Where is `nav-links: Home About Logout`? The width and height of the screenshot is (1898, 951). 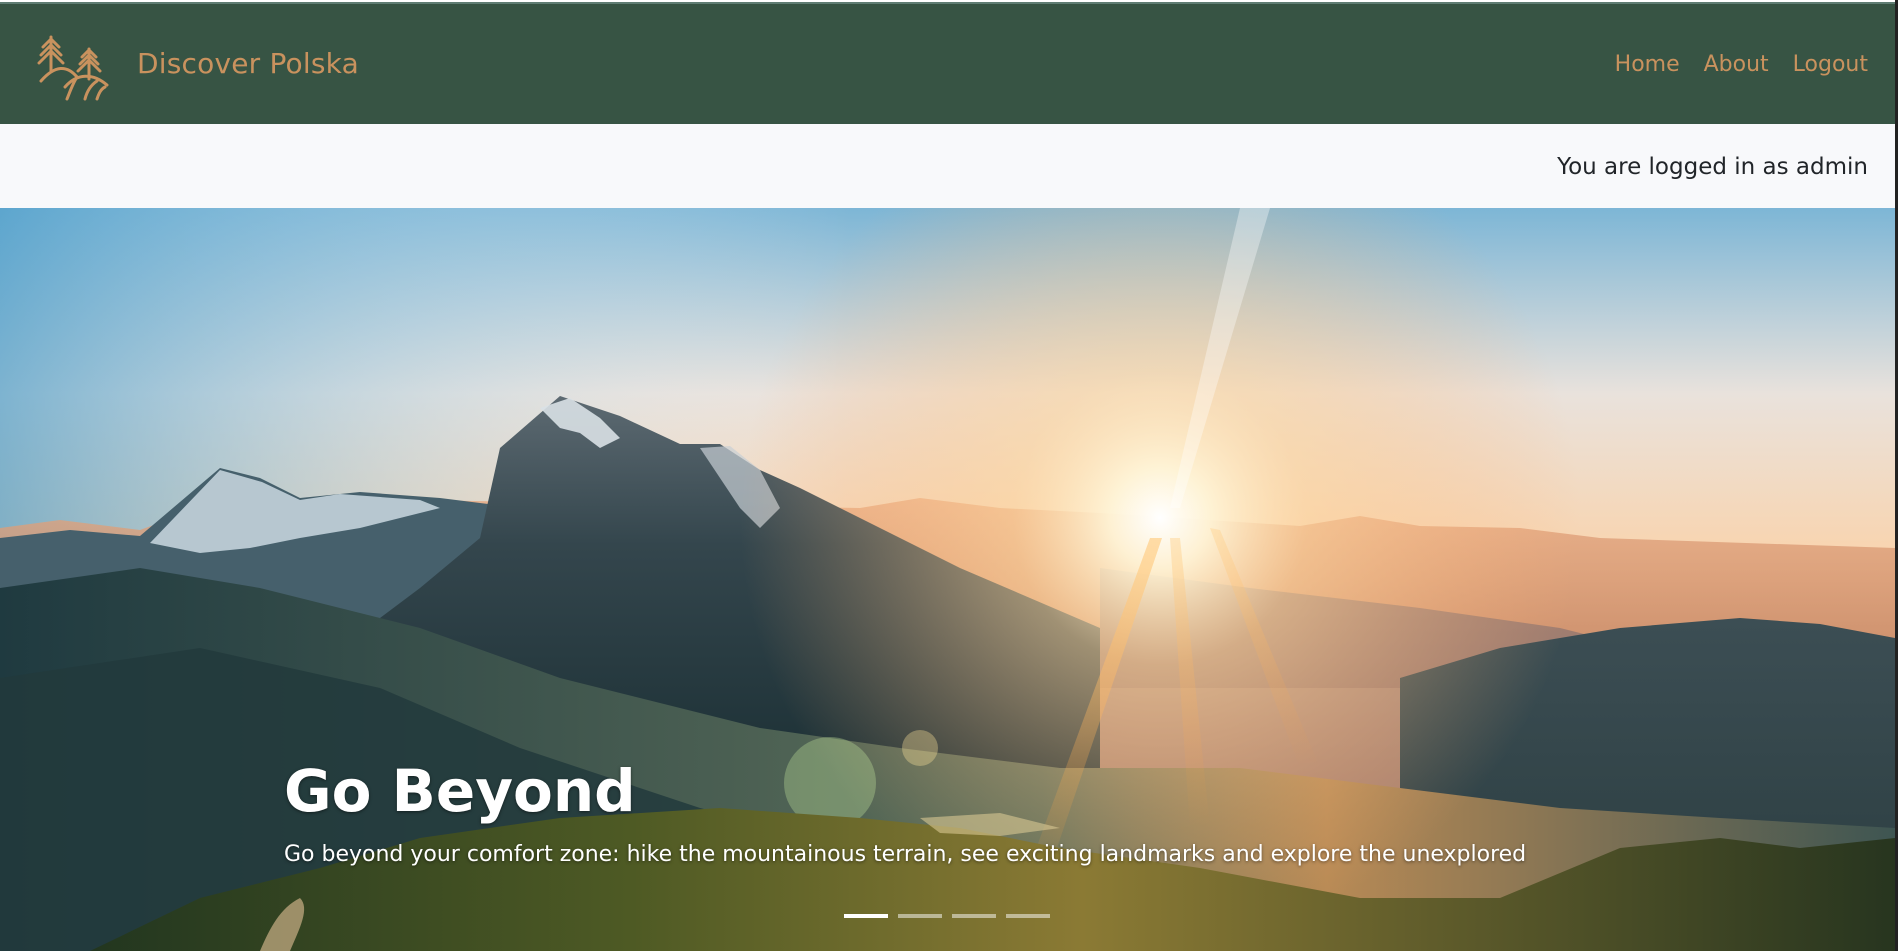 nav-links: Home About Logout is located at coordinates (1741, 64).